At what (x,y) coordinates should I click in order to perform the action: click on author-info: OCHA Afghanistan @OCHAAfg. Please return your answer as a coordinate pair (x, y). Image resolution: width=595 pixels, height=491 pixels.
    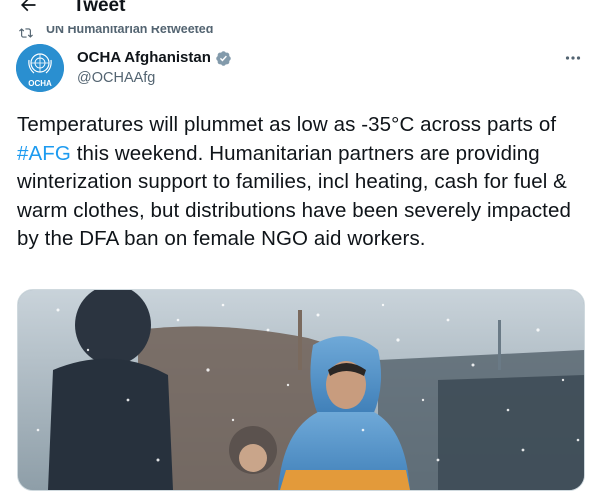
    Looking at the image, I should click on (154, 68).